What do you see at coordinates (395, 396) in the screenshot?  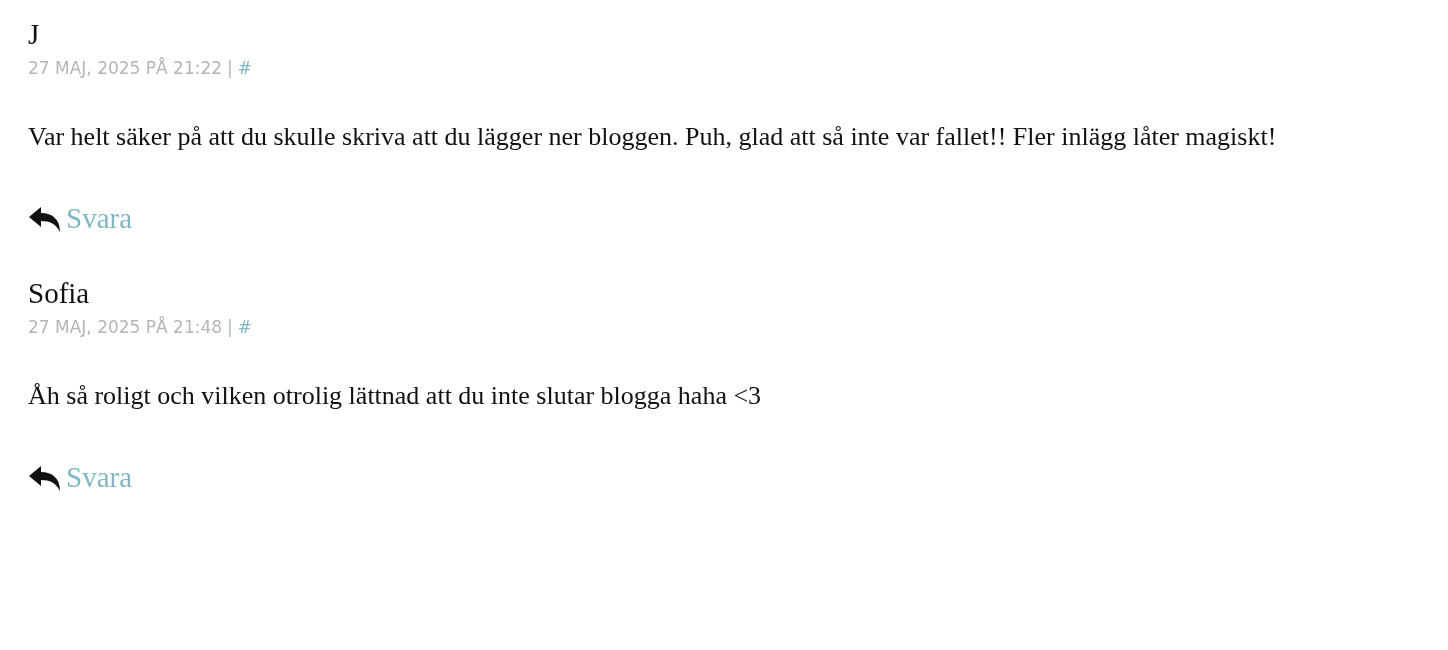 I see `comment-text: Åh så roligt och vilken otrolig lättnad att du inte slutar blogga haha <3` at bounding box center [395, 396].